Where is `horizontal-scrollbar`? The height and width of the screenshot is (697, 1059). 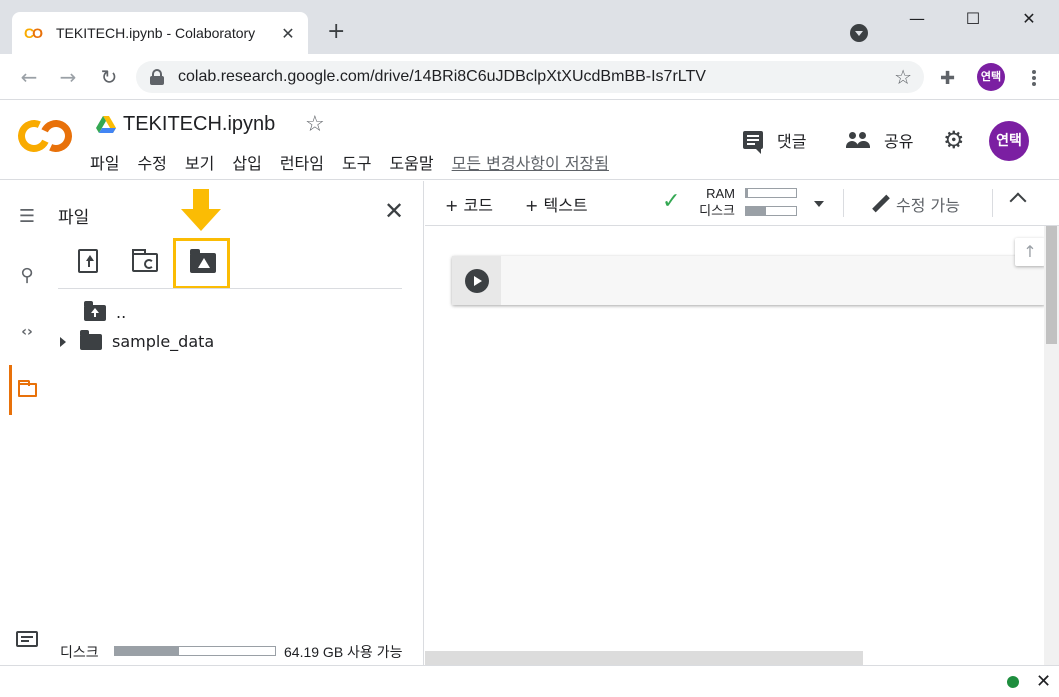 horizontal-scrollbar is located at coordinates (644, 658).